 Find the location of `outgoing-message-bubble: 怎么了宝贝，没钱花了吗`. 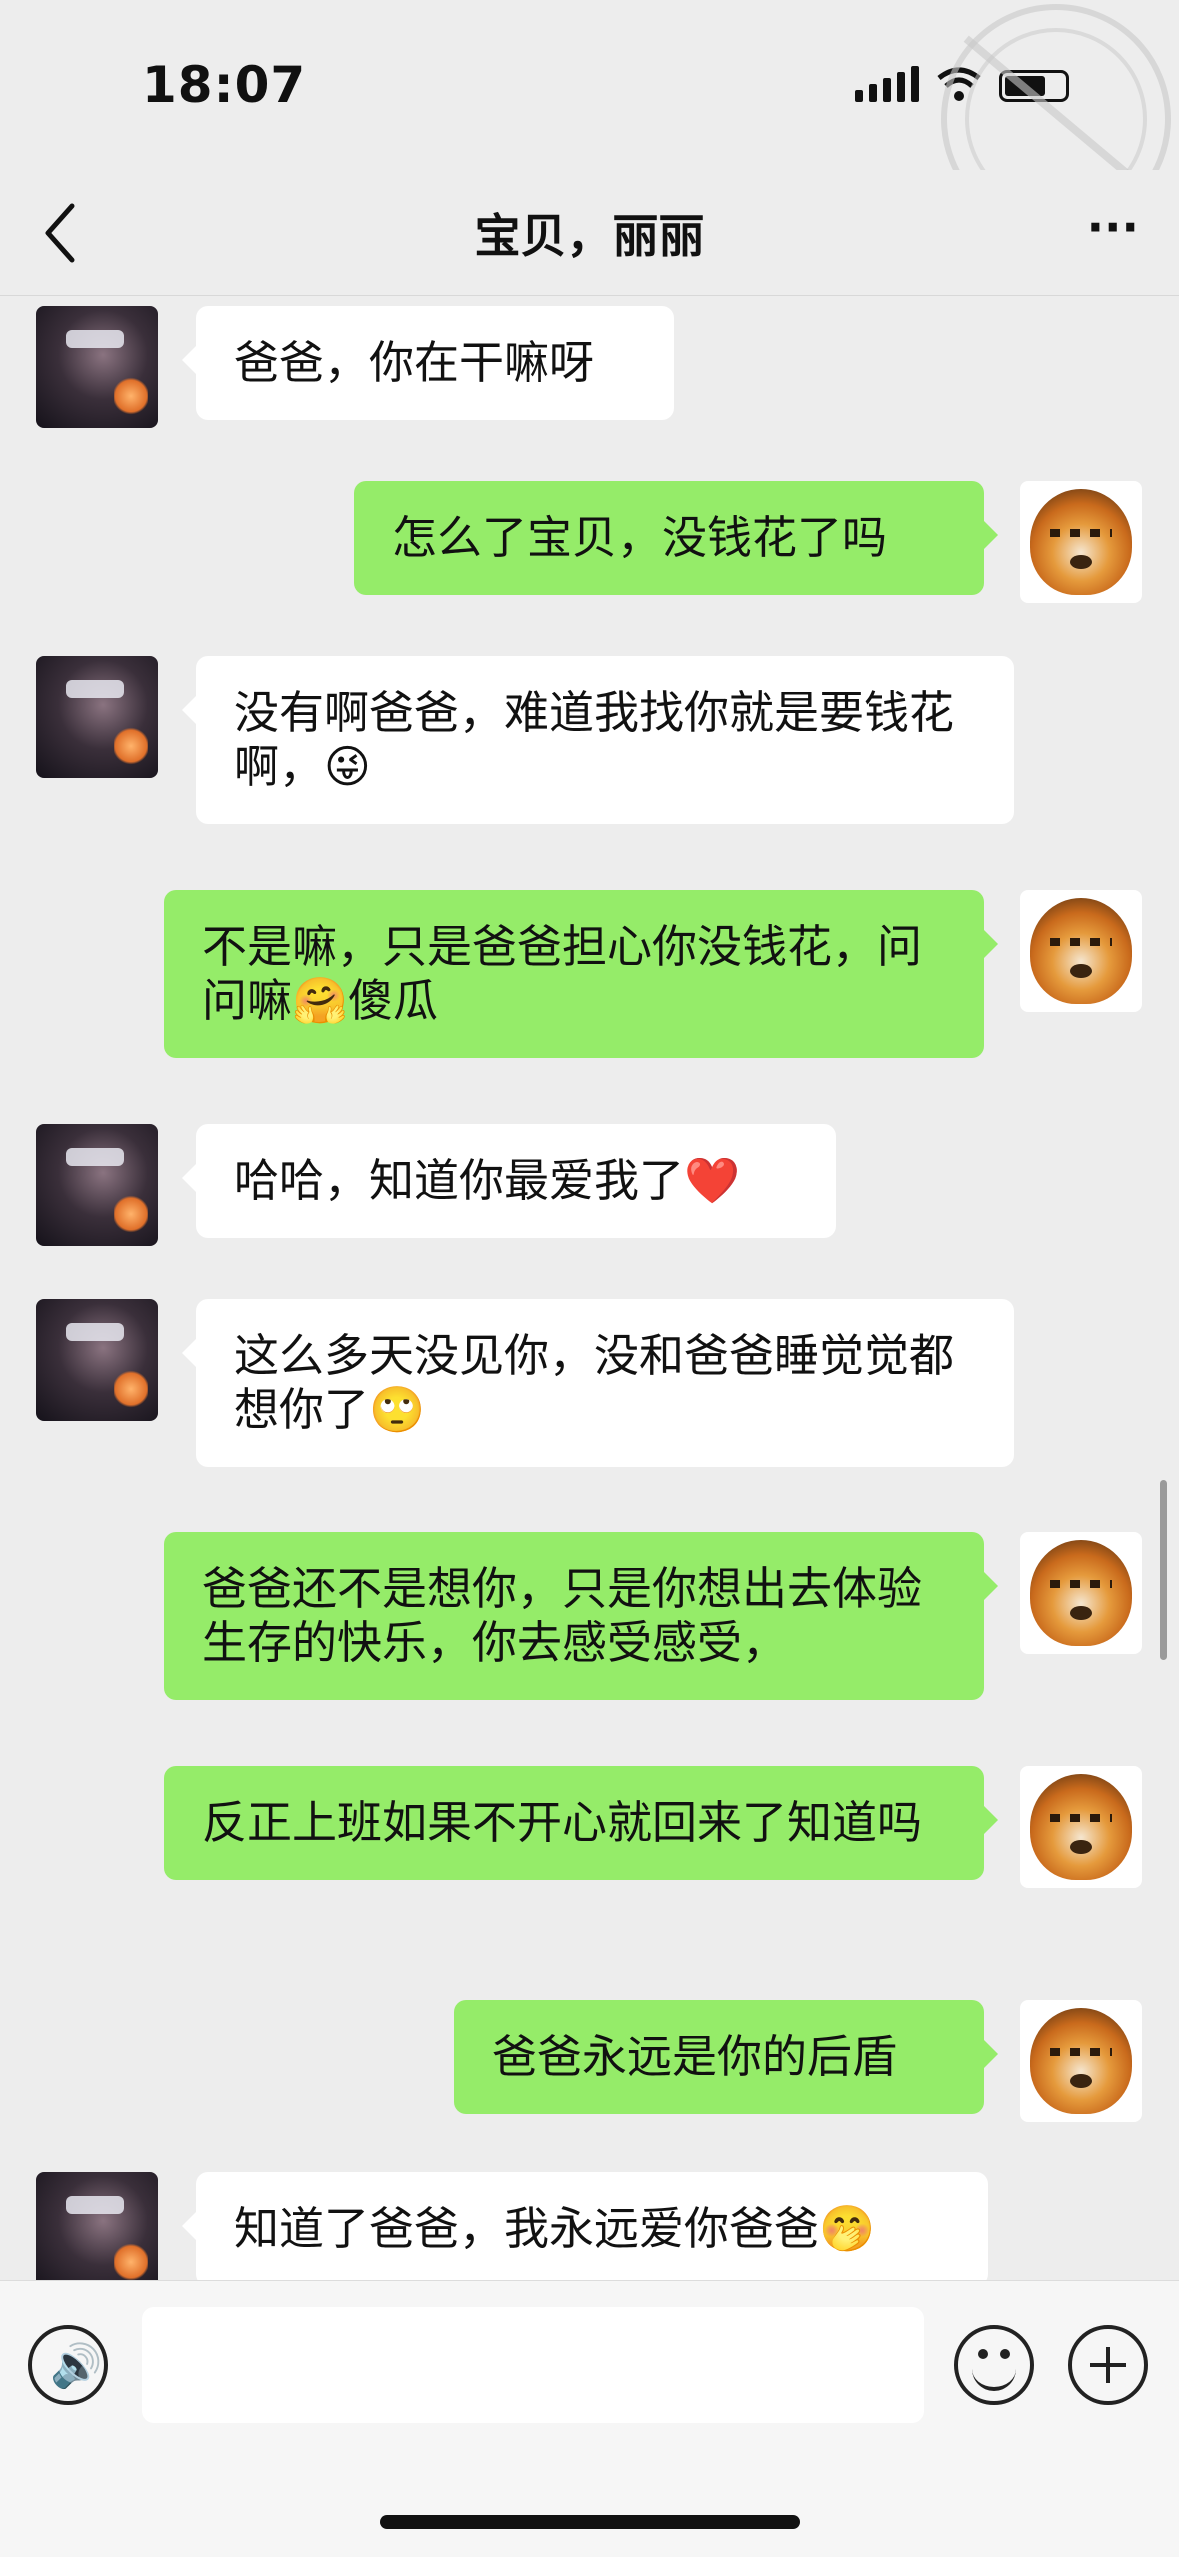

outgoing-message-bubble: 怎么了宝贝，没钱花了吗 is located at coordinates (676, 538).